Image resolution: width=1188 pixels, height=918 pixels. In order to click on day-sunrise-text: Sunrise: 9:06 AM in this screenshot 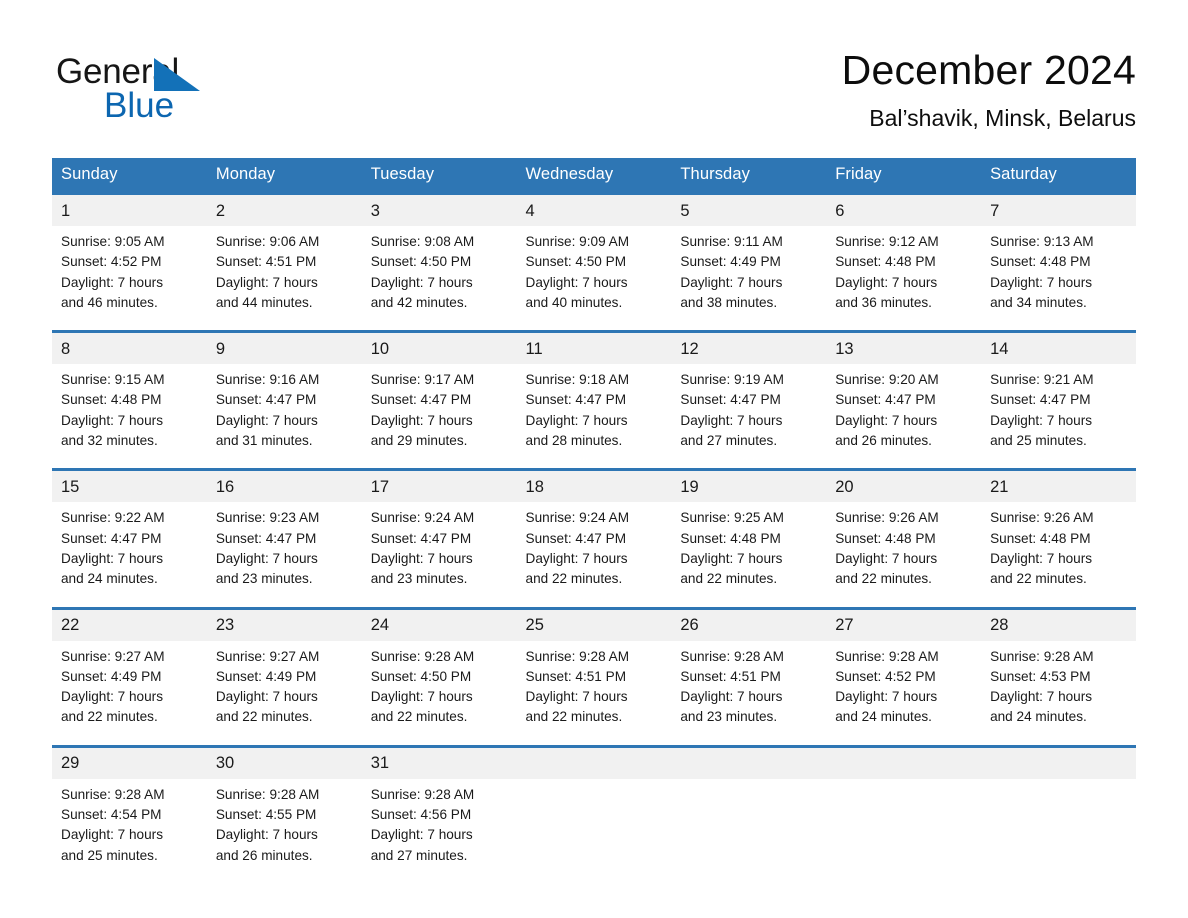, I will do `click(267, 241)`.